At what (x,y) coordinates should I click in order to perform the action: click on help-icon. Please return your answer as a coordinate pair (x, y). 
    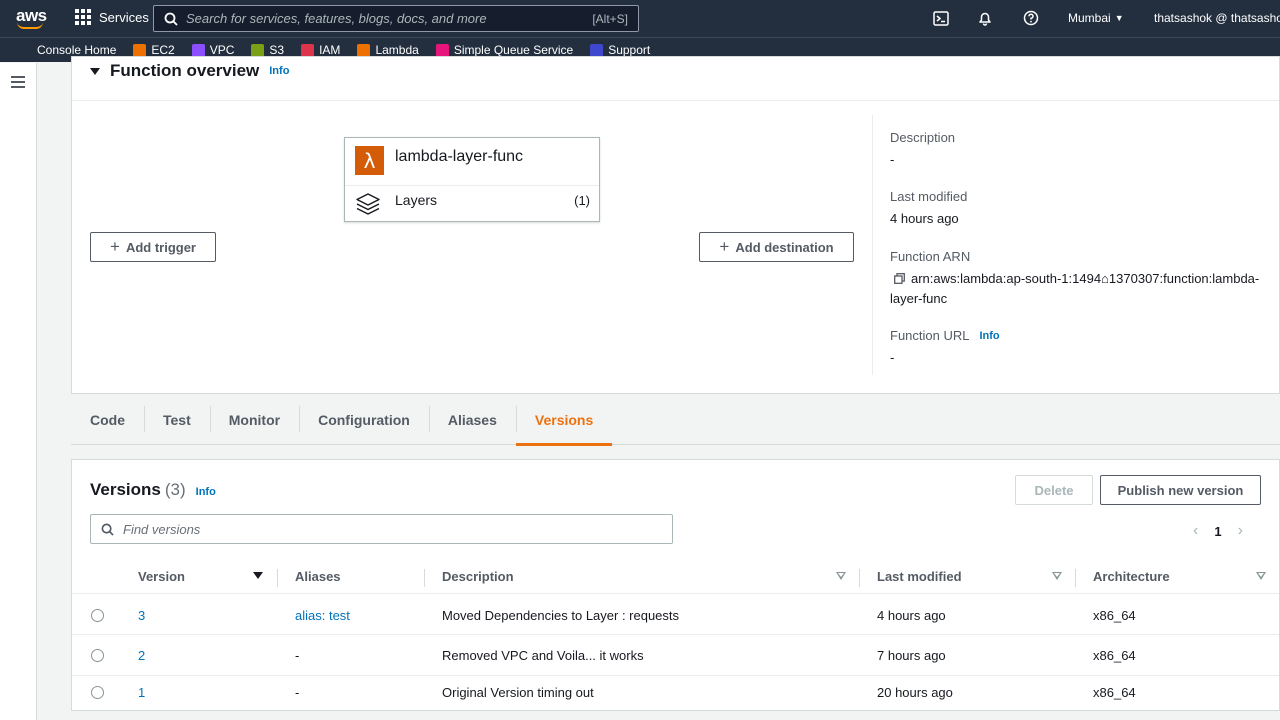
    Looking at the image, I should click on (1031, 18).